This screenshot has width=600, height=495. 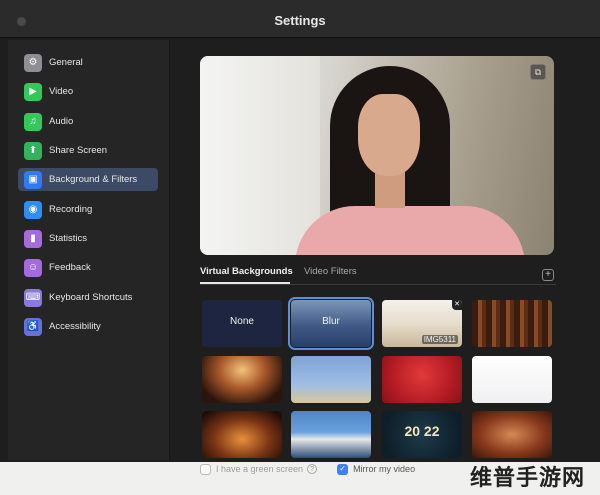 I want to click on sidebar-item-background-filters: ▣ Background & Filters, so click(x=88, y=179).